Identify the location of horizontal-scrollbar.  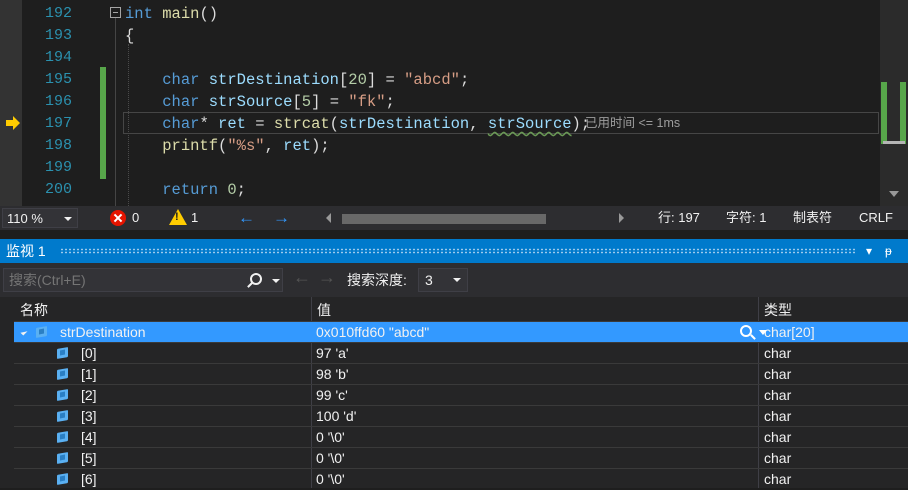
(475, 218).